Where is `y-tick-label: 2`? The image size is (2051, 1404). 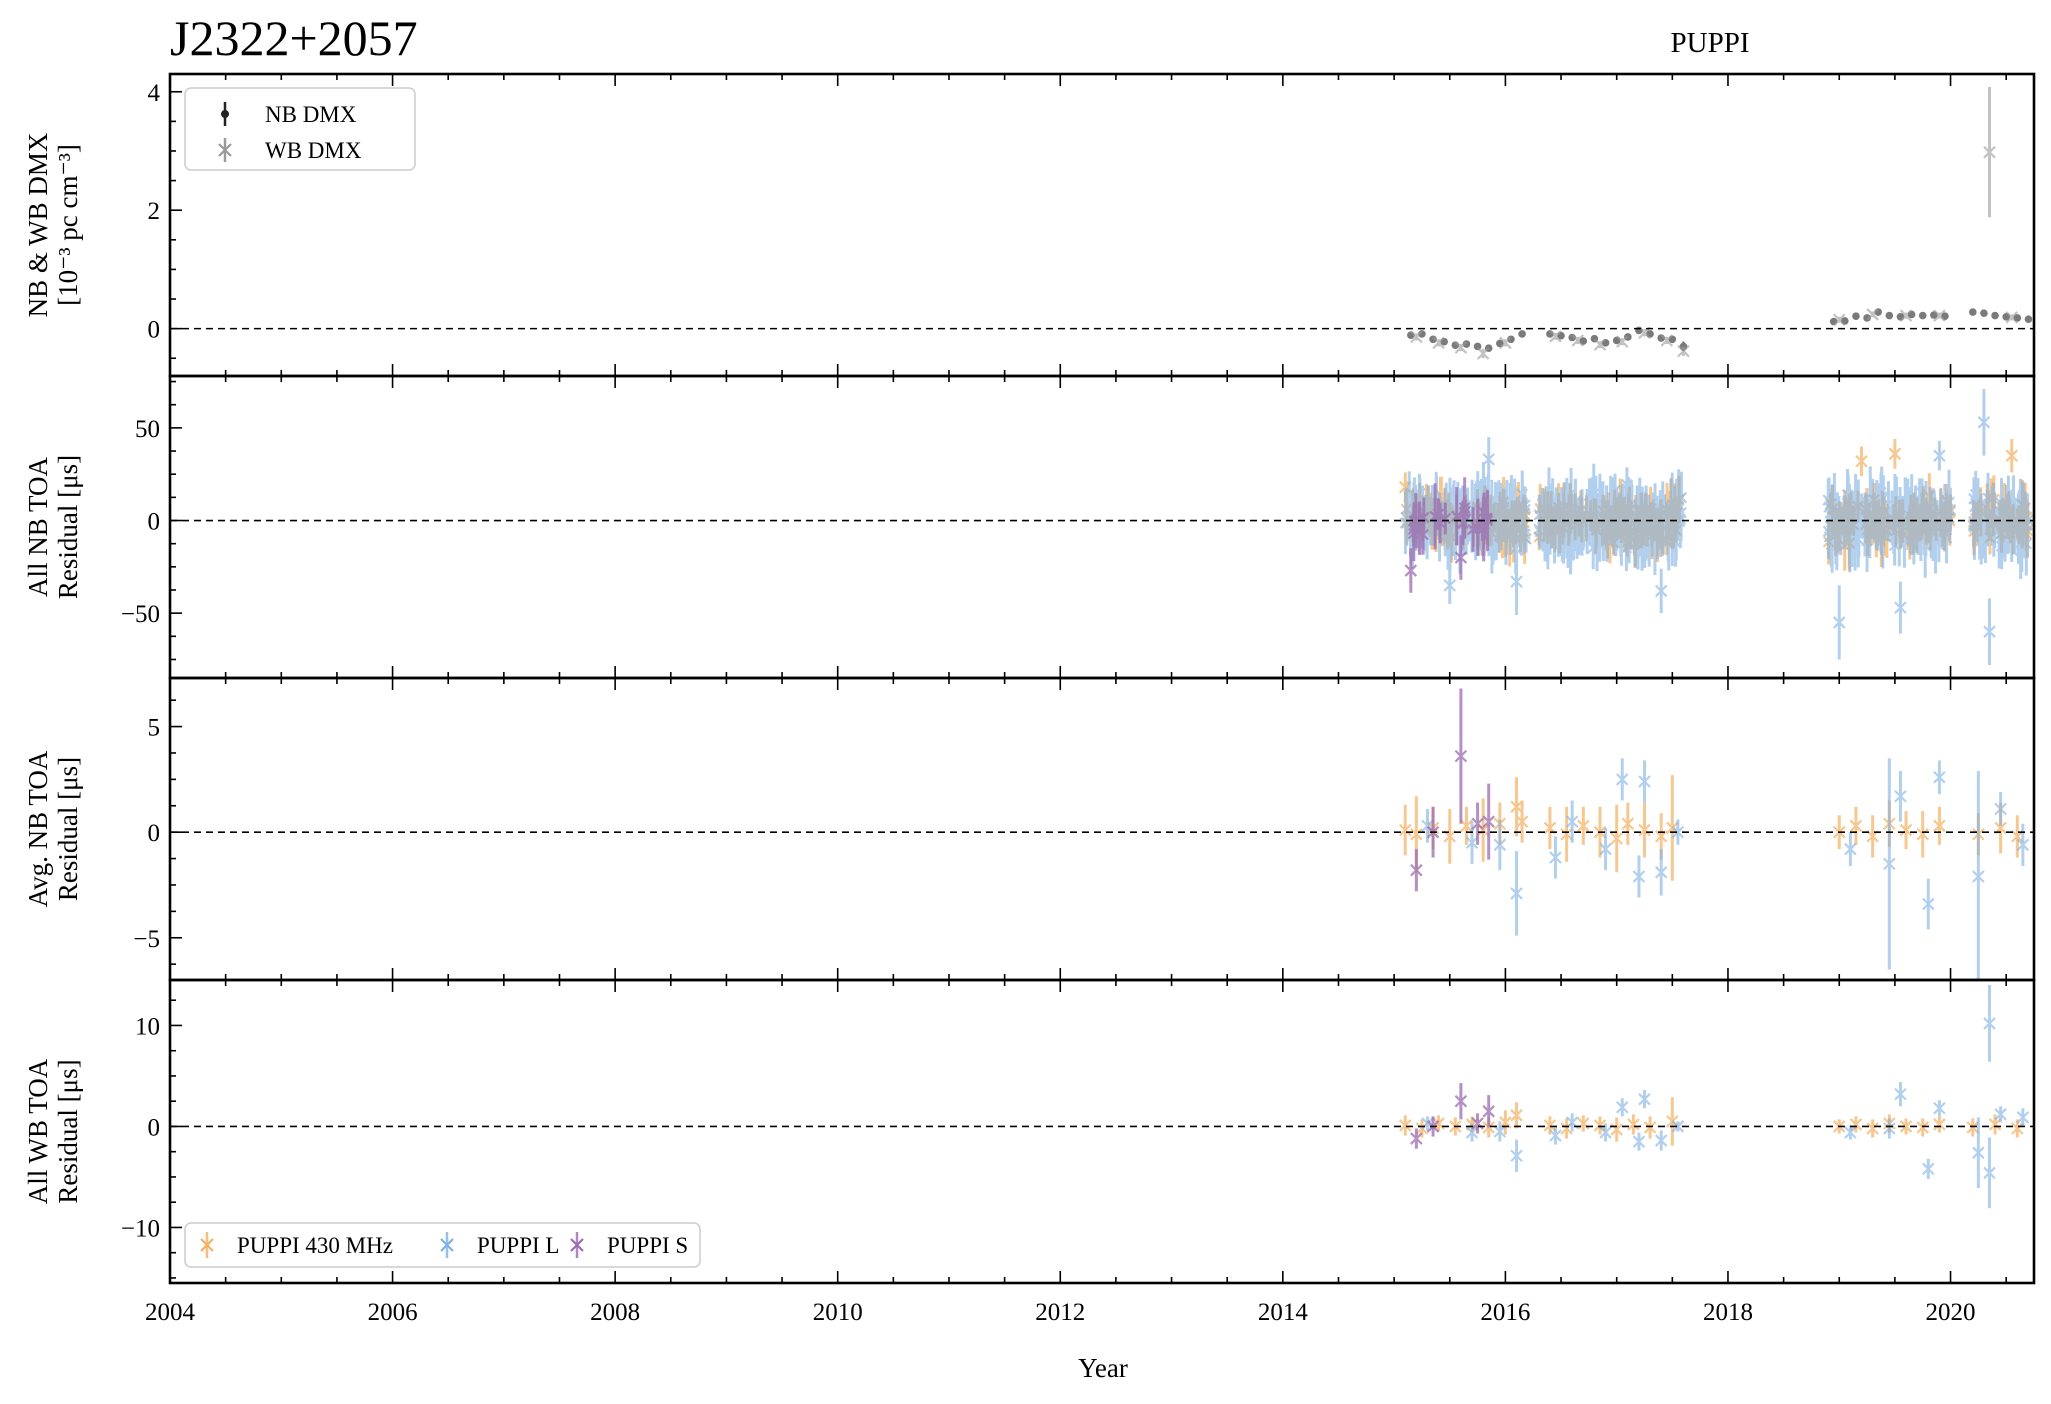
y-tick-label: 2 is located at coordinates (154, 211).